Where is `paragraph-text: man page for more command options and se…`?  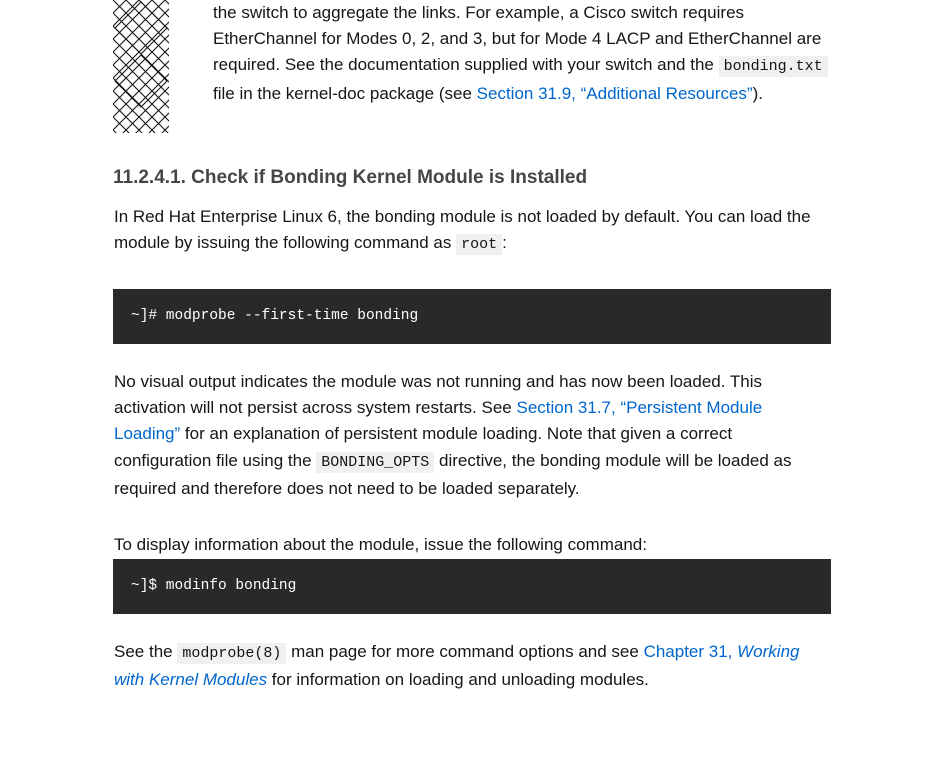 paragraph-text: man page for more command options and se… is located at coordinates (465, 651).